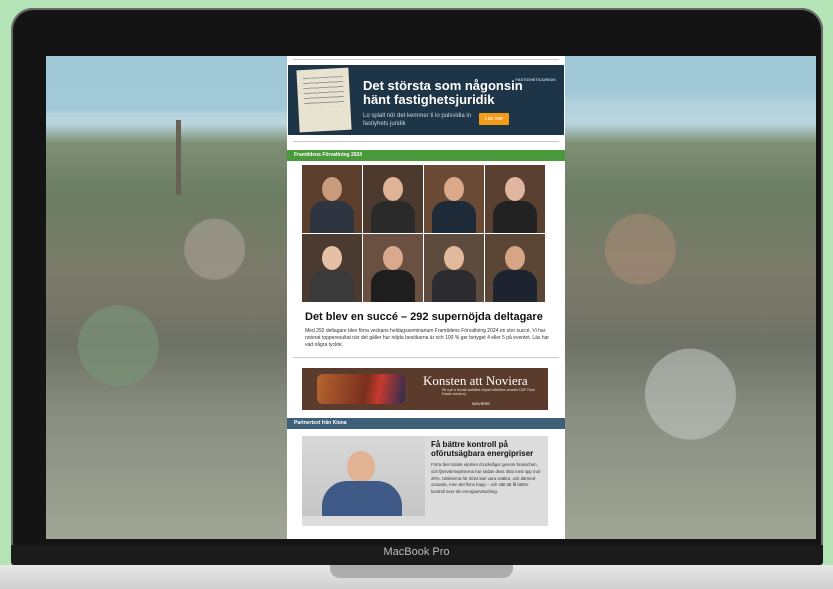 The image size is (833, 589). Describe the element at coordinates (426, 155) in the screenshot. I see `section-label: Framtidens Förvaltning 2024` at that location.